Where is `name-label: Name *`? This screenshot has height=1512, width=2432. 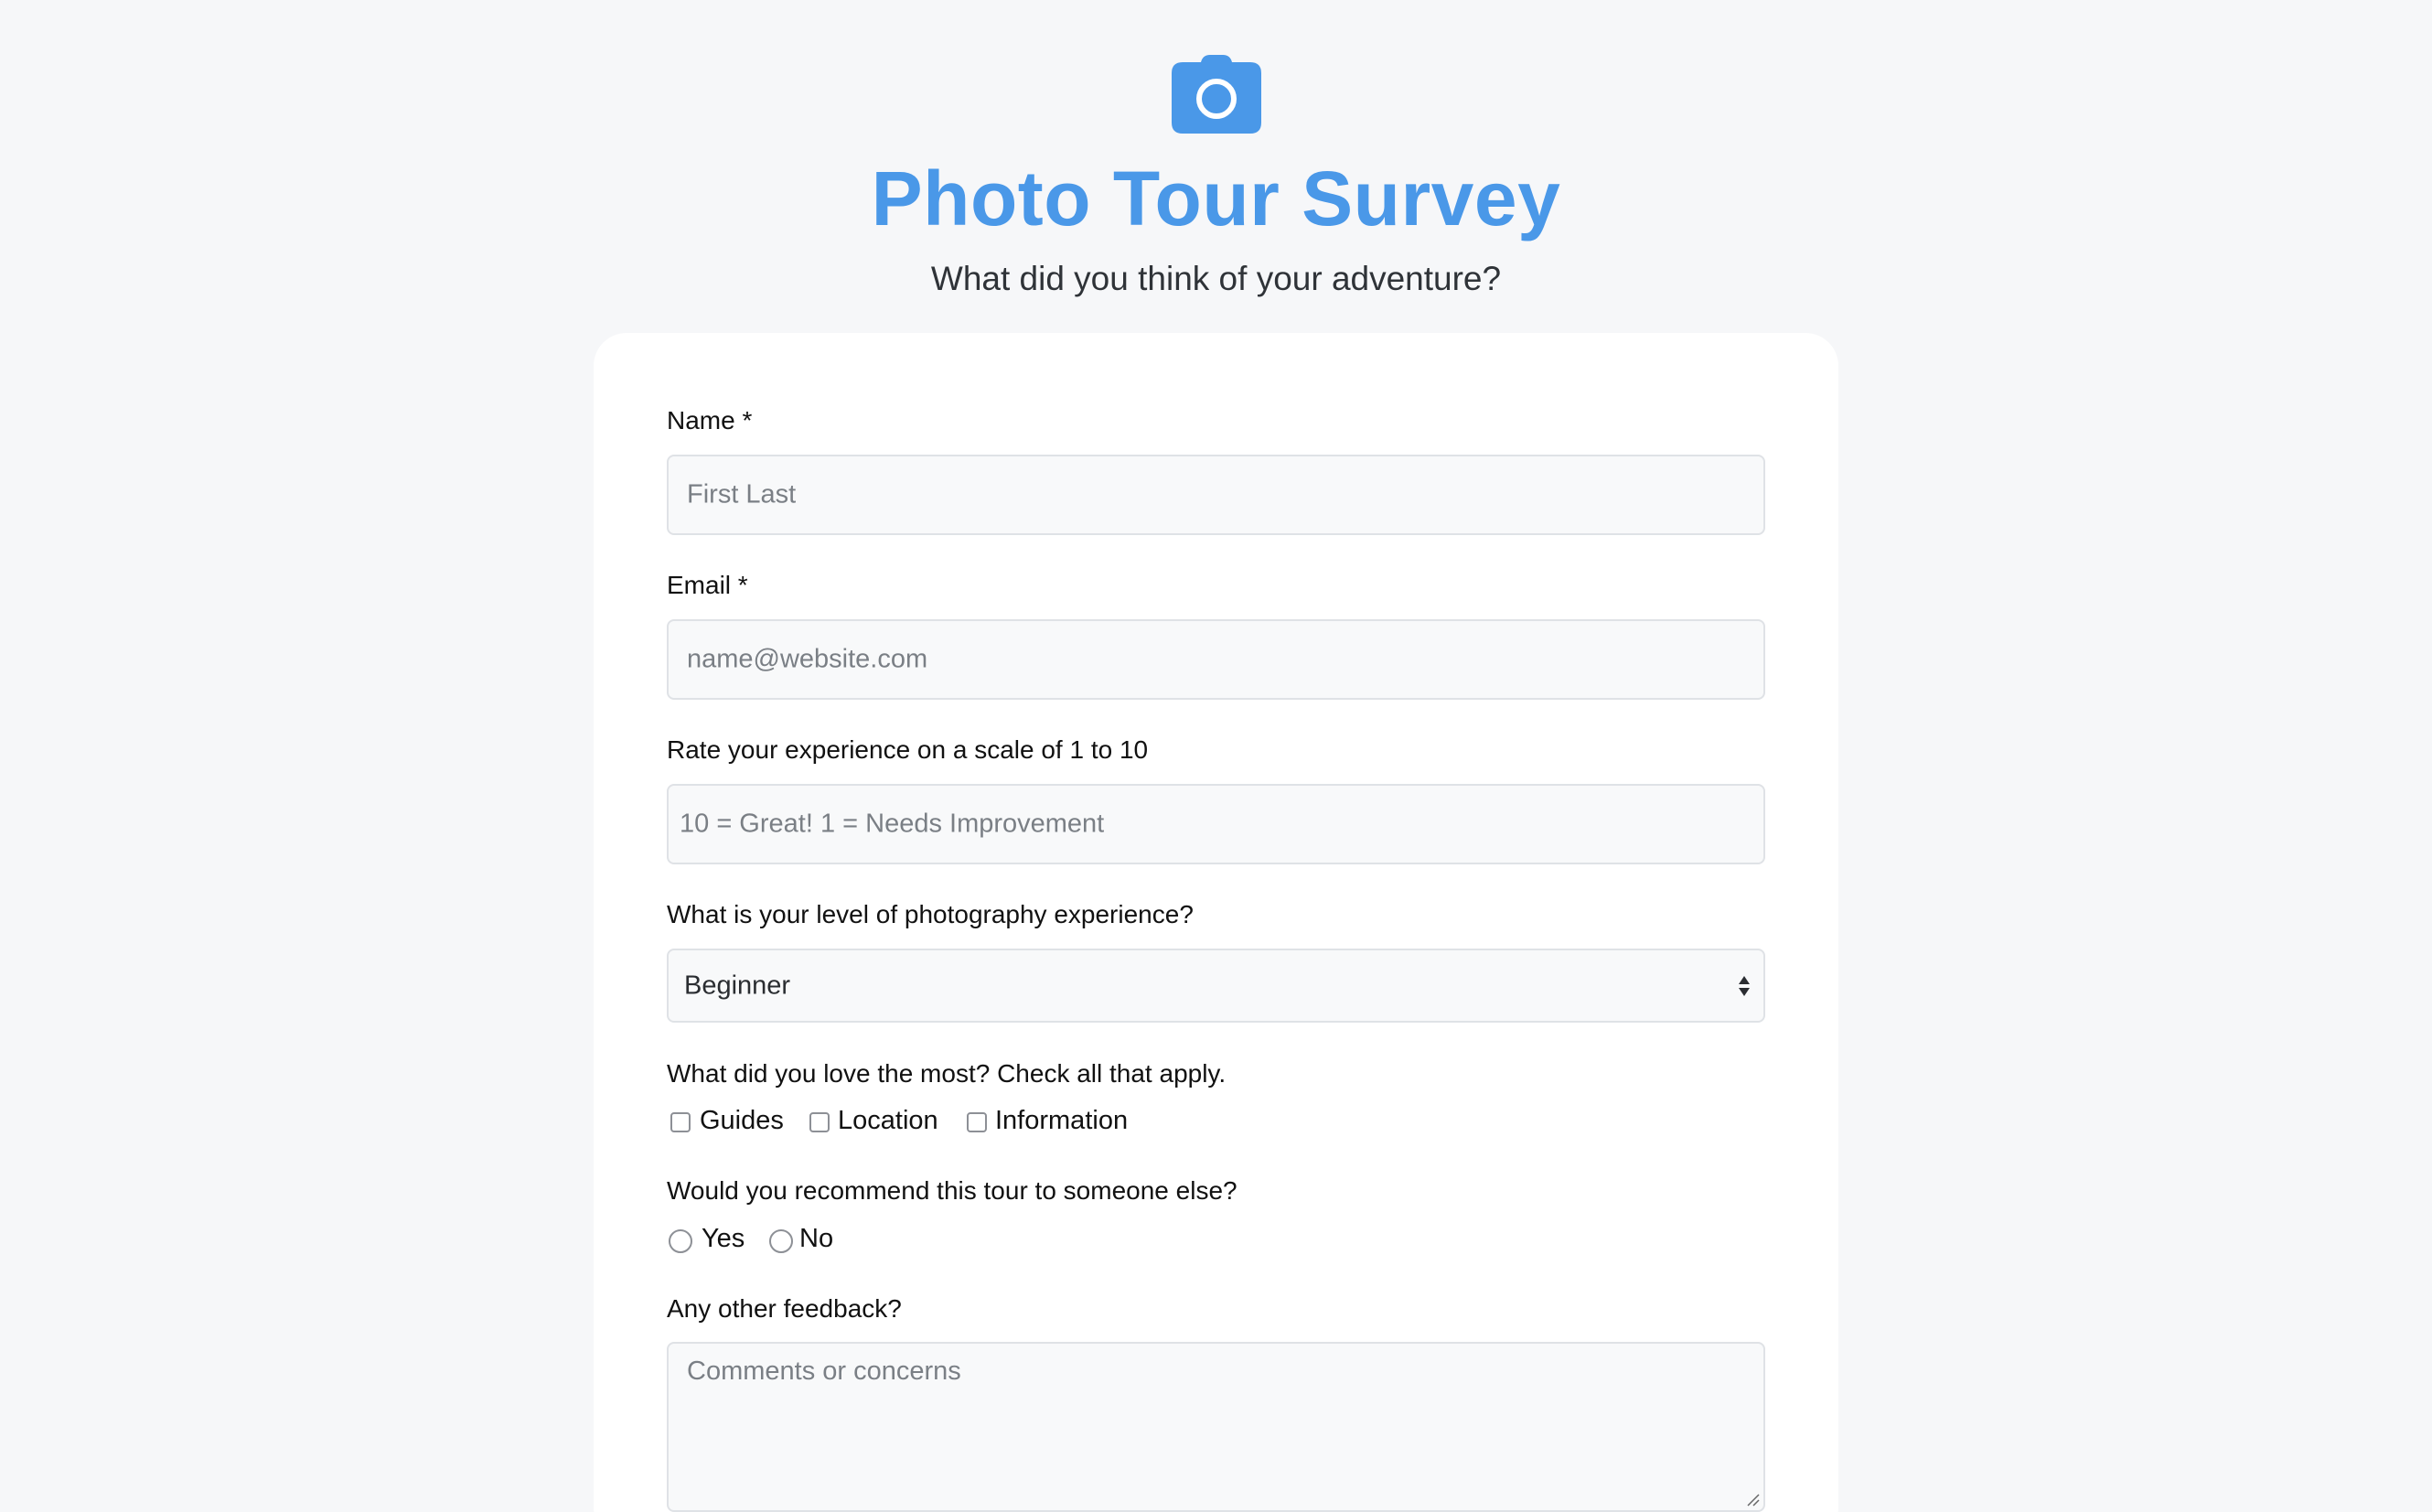 name-label: Name * is located at coordinates (710, 420).